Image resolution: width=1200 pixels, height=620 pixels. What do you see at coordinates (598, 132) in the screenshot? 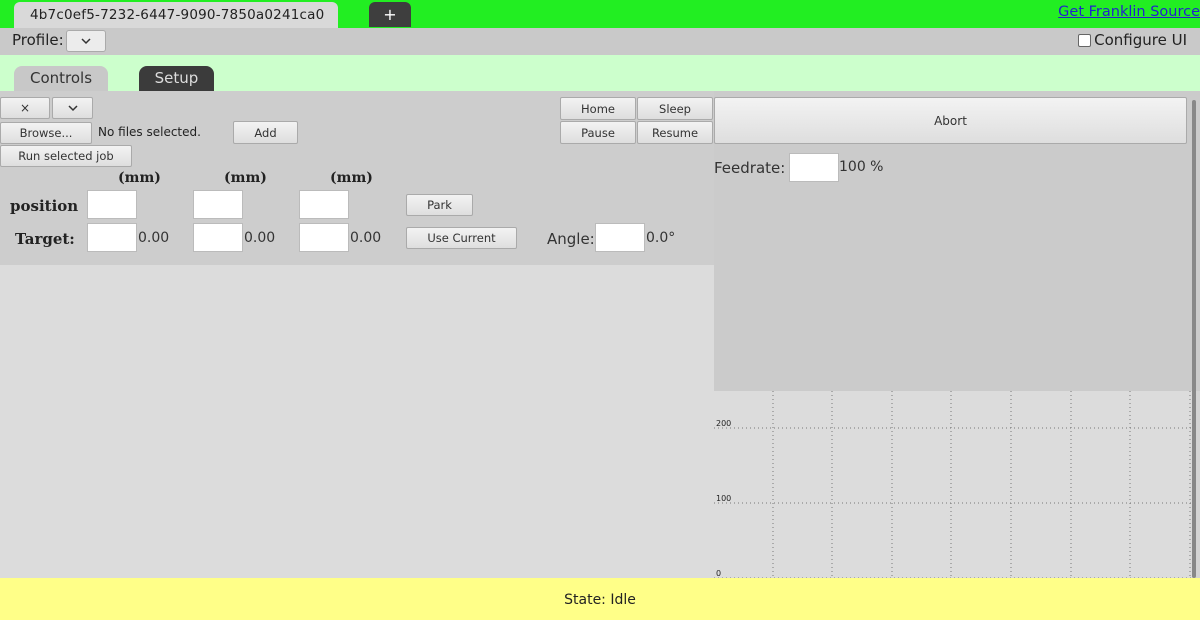
I see `pause-button: Pause` at bounding box center [598, 132].